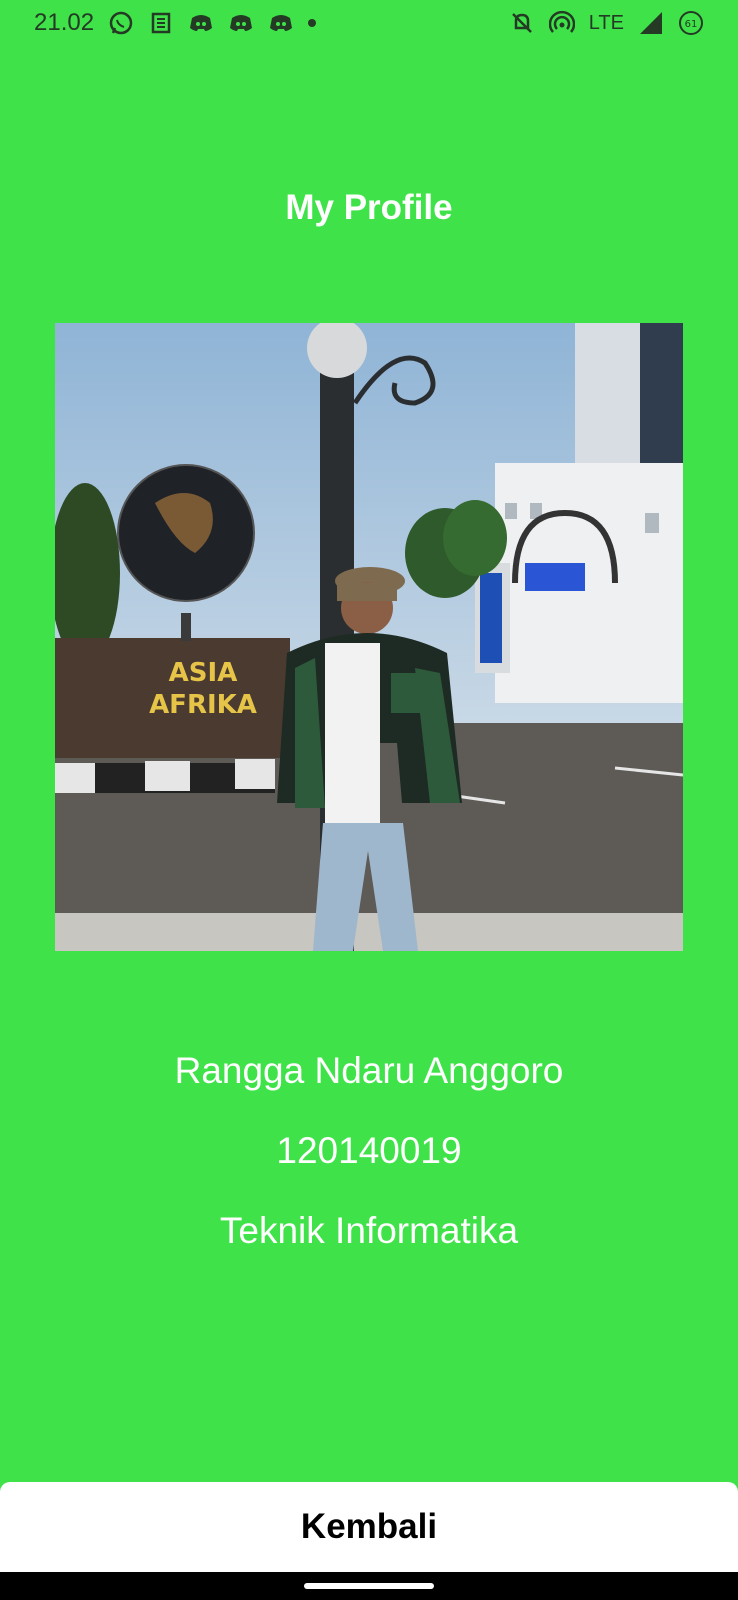  I want to click on status-bar: 21.02 LTE 61, so click(369, 23).